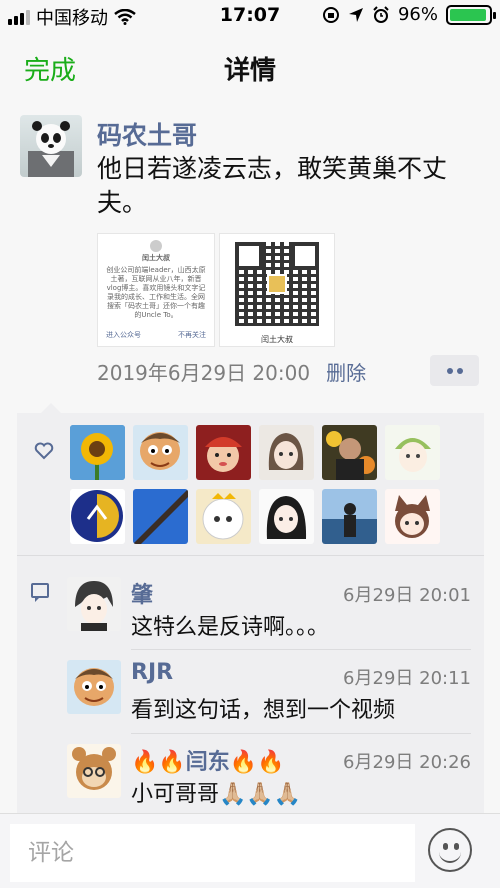  I want to click on delete-button: 删除, so click(346, 371).